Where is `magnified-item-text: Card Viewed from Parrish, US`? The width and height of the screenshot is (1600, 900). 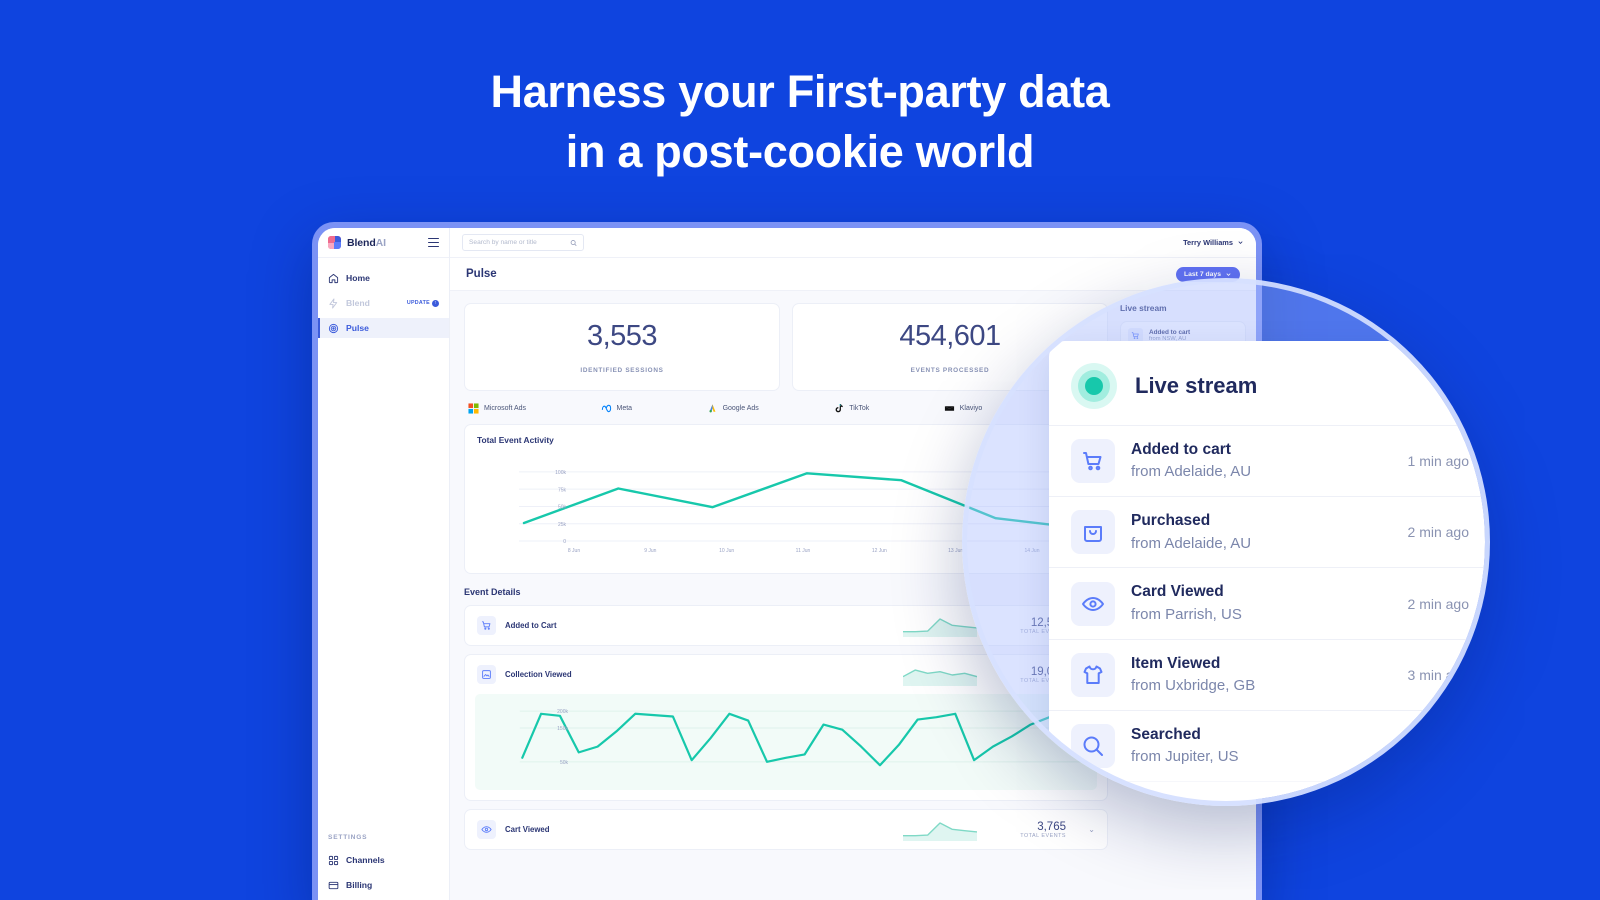 magnified-item-text: Card Viewed from Parrish, US is located at coordinates (1186, 603).